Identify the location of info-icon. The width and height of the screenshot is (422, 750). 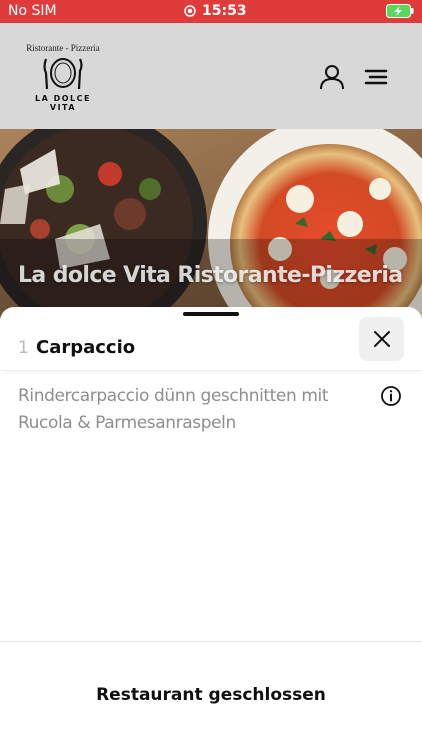
(391, 396).